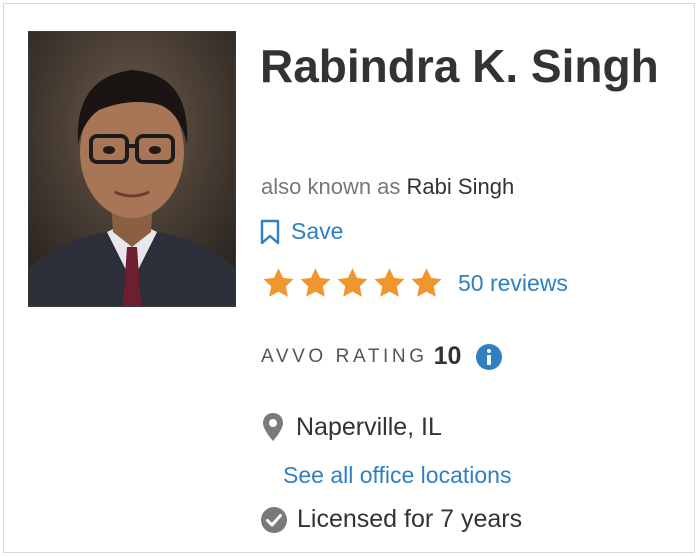 This screenshot has height=557, width=700. I want to click on bookmark-icon, so click(270, 231).